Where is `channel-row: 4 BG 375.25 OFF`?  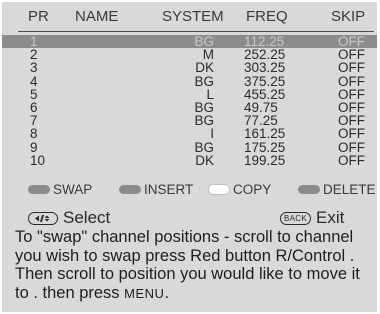 channel-row: 4 BG 375.25 OFF is located at coordinates (189, 81).